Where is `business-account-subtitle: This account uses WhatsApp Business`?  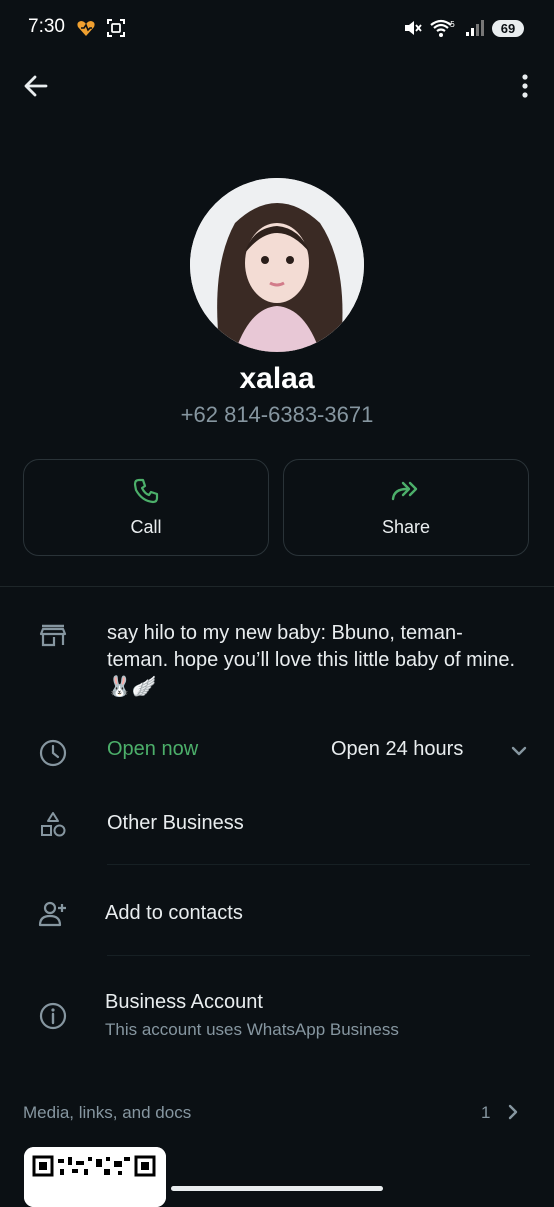
business-account-subtitle: This account uses WhatsApp Business is located at coordinates (252, 1029).